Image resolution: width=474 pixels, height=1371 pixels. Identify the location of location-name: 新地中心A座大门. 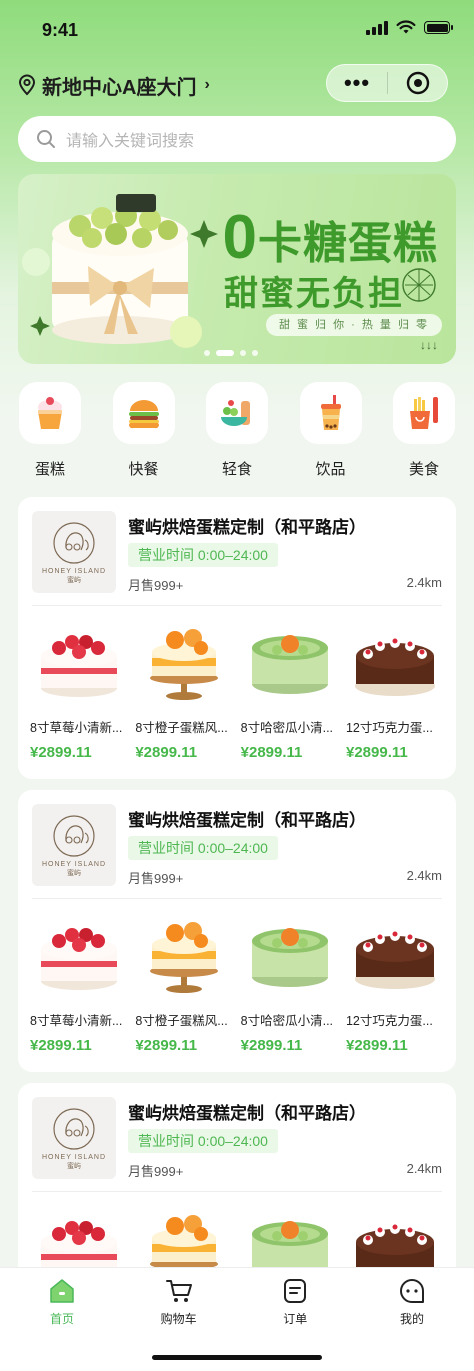
(119, 87).